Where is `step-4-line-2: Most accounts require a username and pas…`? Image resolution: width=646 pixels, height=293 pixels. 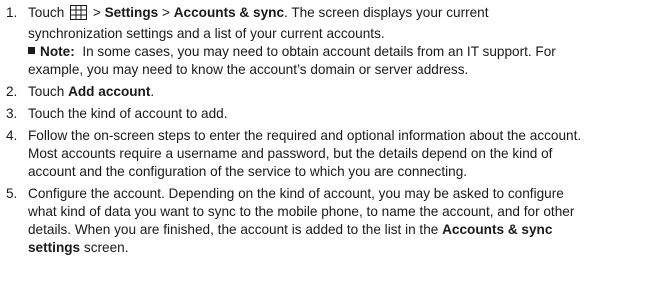 step-4-line-2: Most accounts require a username and pas… is located at coordinates (290, 153).